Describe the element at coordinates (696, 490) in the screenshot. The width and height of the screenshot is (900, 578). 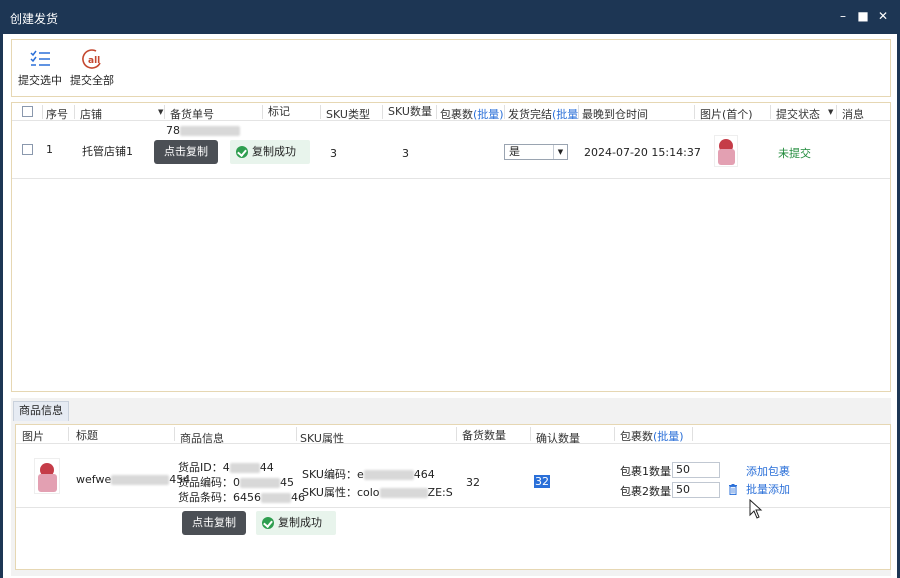
I see `pkg2-quantity-input: 50` at that location.